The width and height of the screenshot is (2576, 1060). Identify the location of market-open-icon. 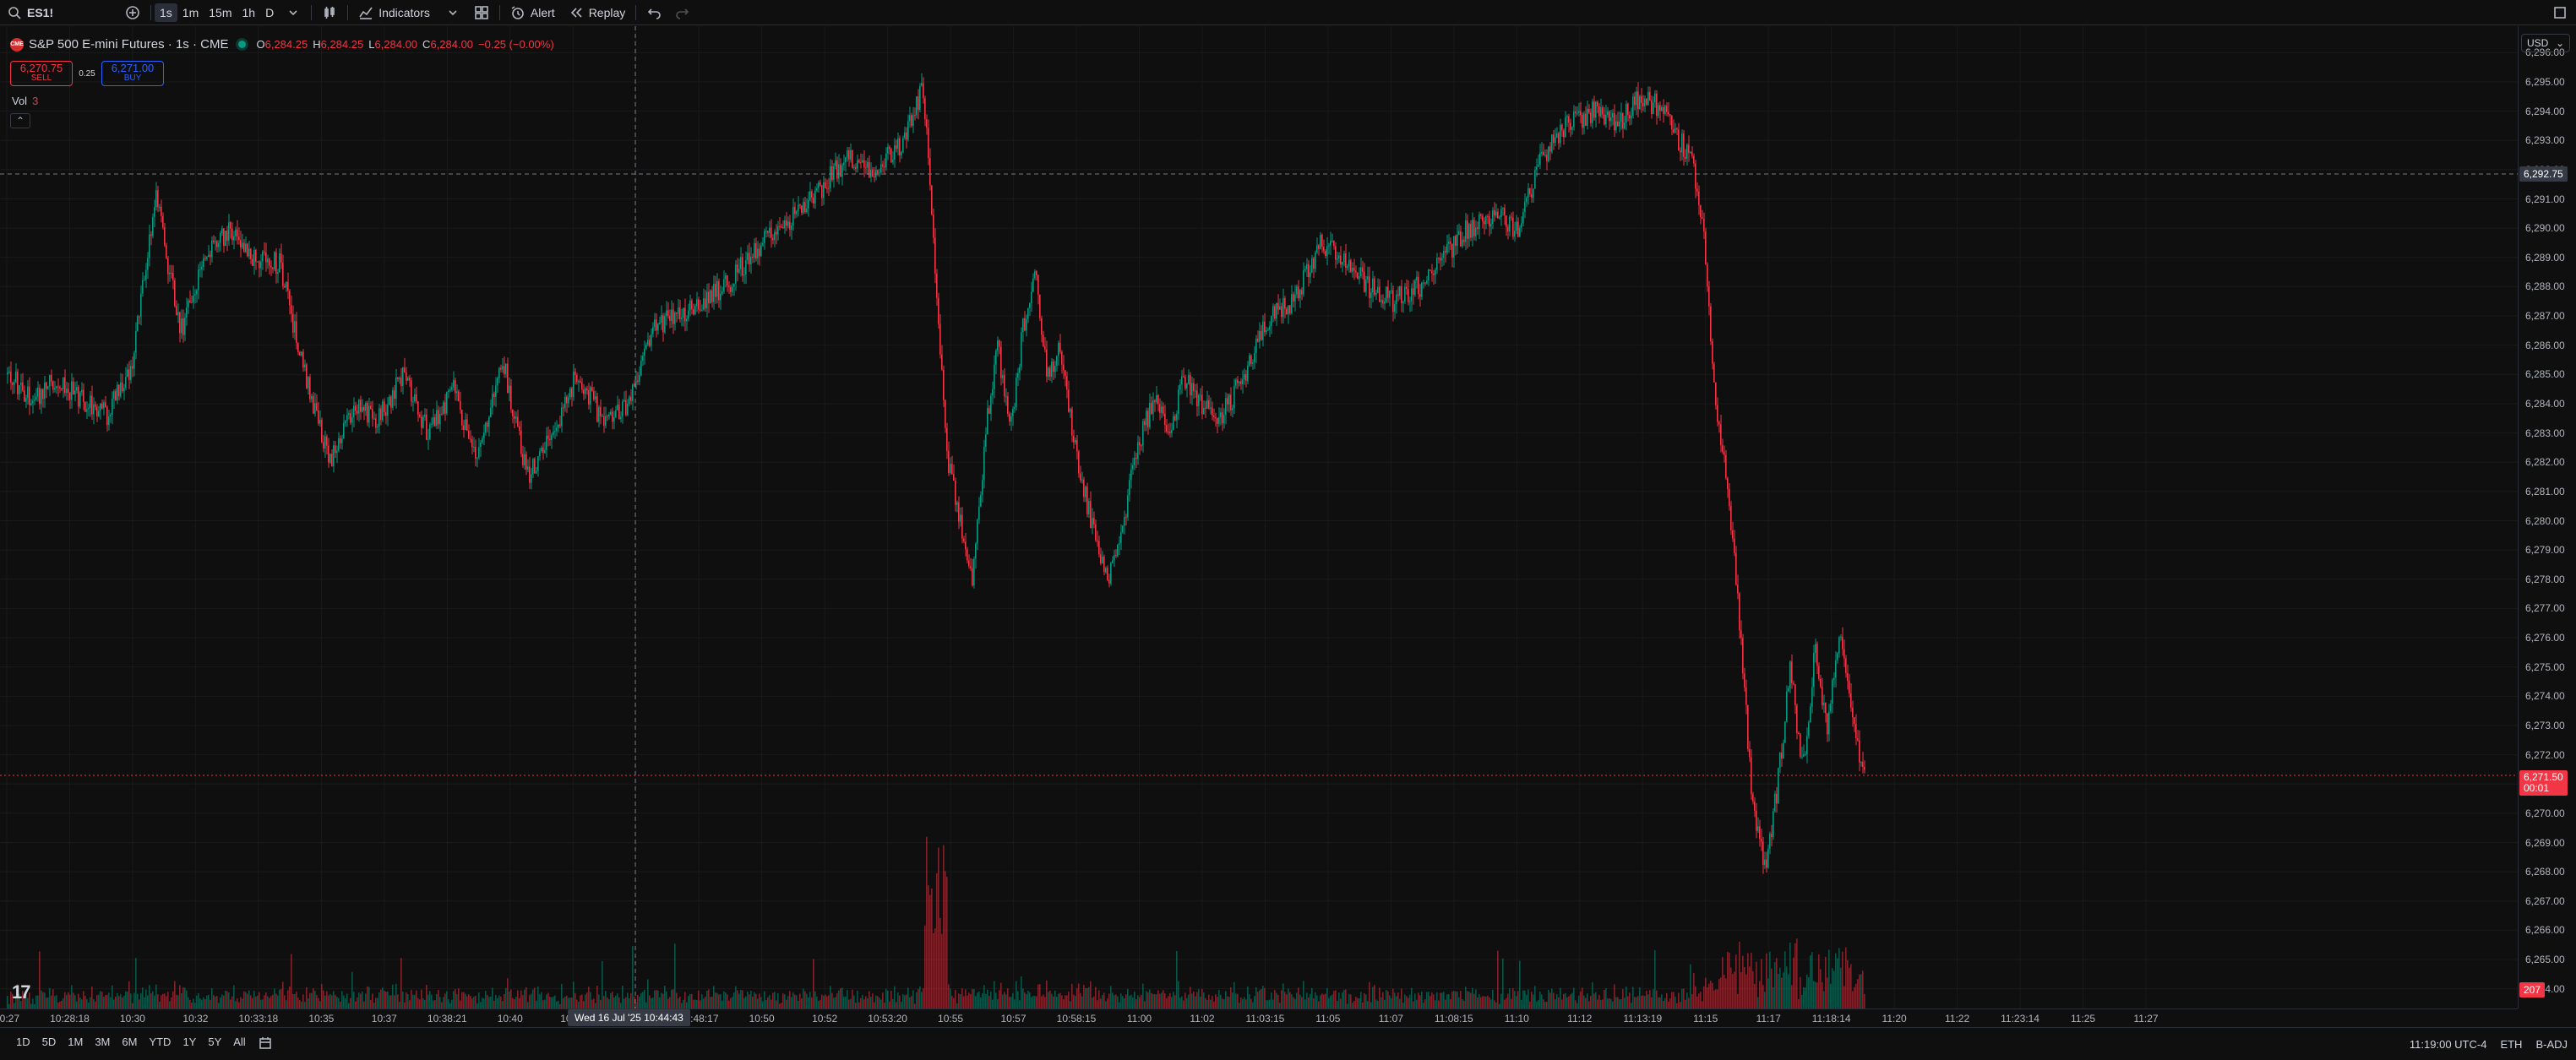
(242, 44).